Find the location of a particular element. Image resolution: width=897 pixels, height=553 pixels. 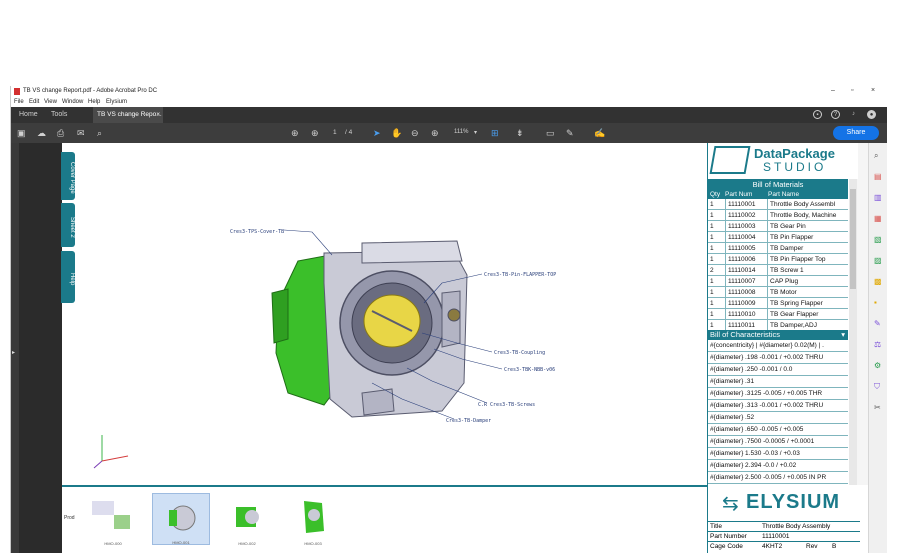

combine-files-icon: ▧ is located at coordinates (878, 239).